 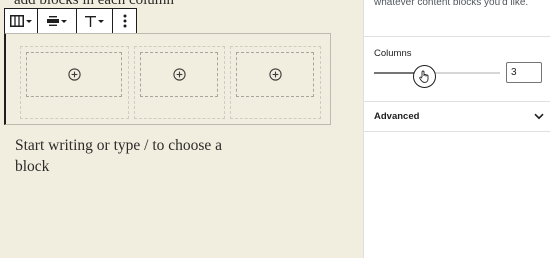 I want to click on alignment-group, so click(x=57, y=21).